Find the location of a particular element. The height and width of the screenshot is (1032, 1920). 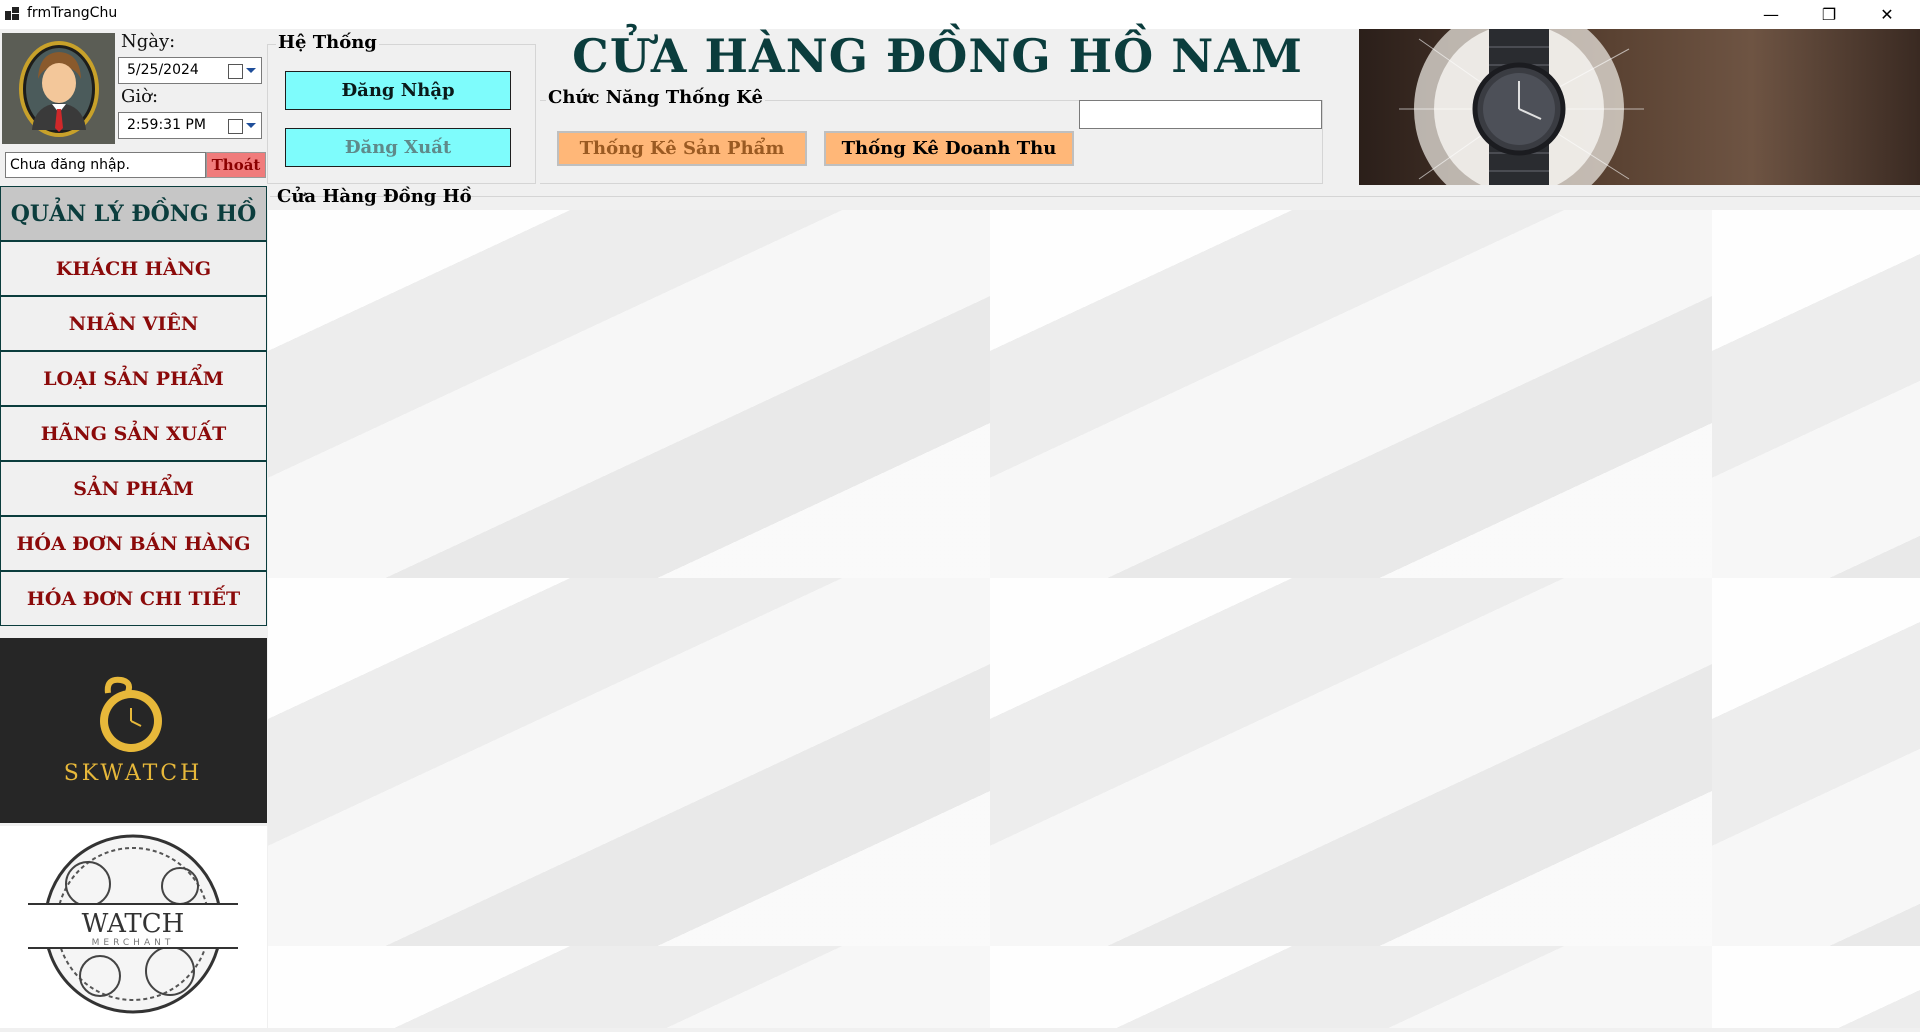

avatar is located at coordinates (58, 88).